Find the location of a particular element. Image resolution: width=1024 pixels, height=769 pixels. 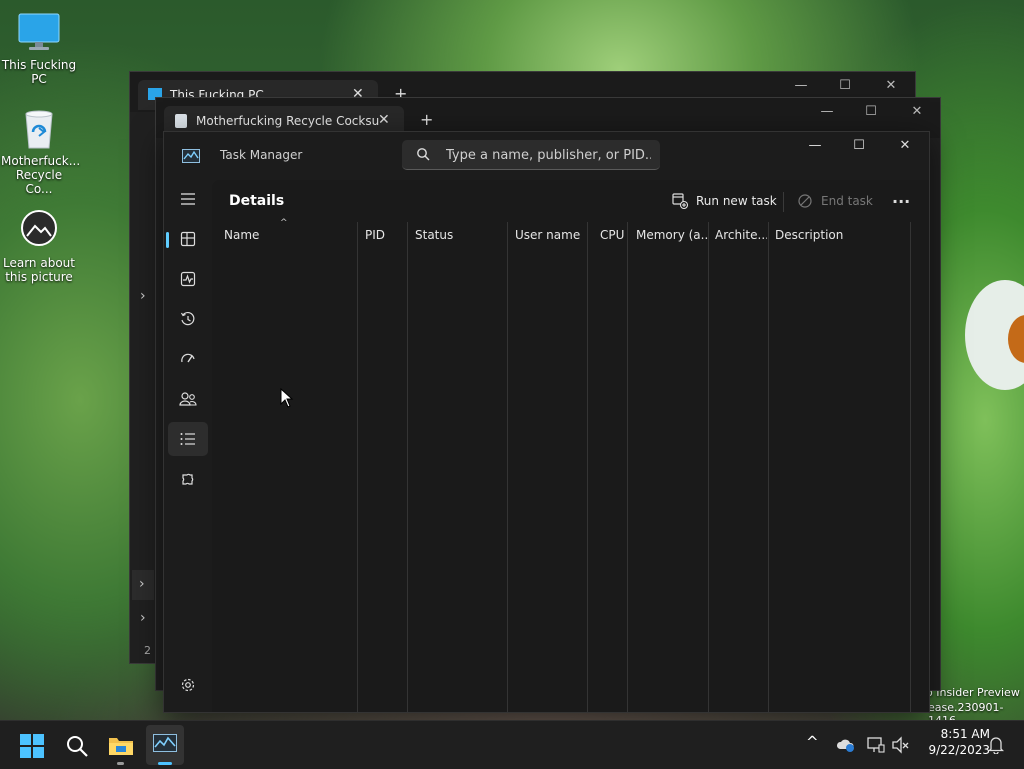

performance-icon is located at coordinates (188, 279).